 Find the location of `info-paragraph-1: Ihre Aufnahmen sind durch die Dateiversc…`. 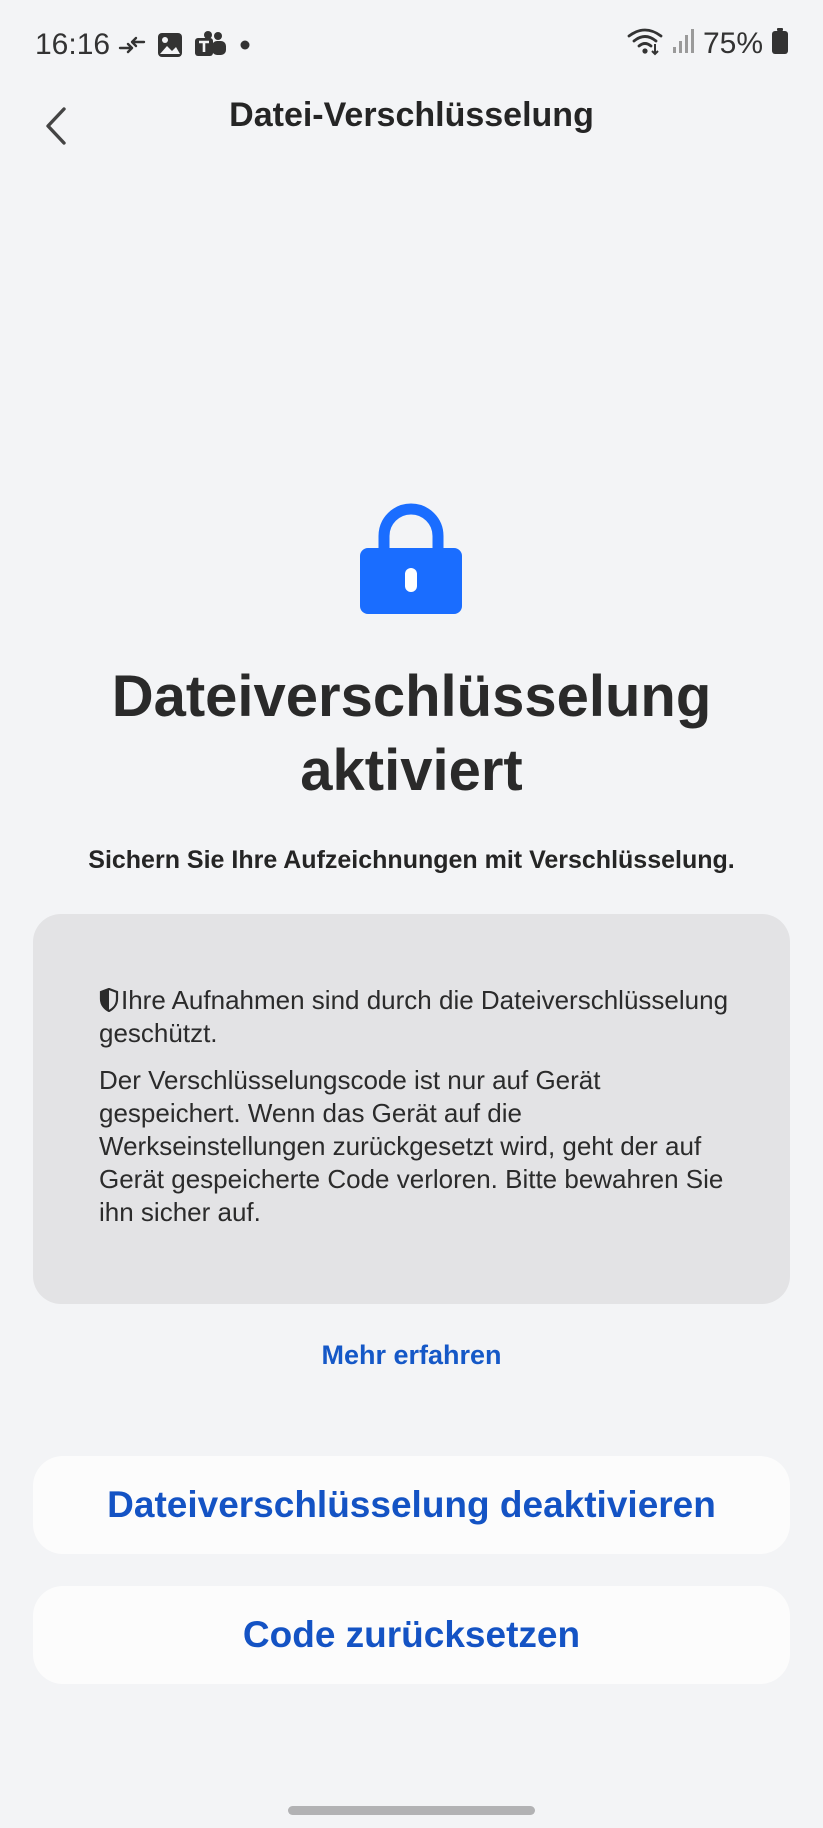

info-paragraph-1: Ihre Aufnahmen sind durch die Dateiversc… is located at coordinates (419, 1017).